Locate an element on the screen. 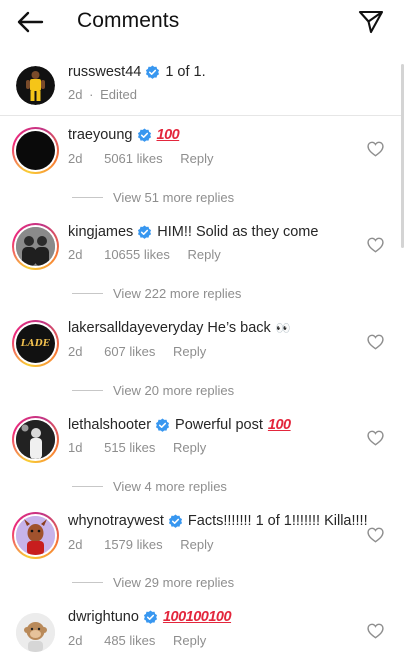 The width and height of the screenshot is (404, 658). paper-plane-icon is located at coordinates (371, 22).